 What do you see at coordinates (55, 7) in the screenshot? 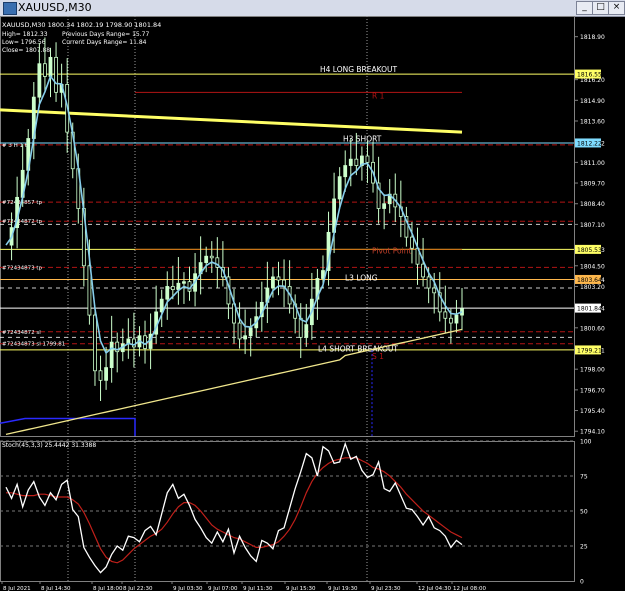
I see `window-title: XAUUSD,M30` at bounding box center [55, 7].